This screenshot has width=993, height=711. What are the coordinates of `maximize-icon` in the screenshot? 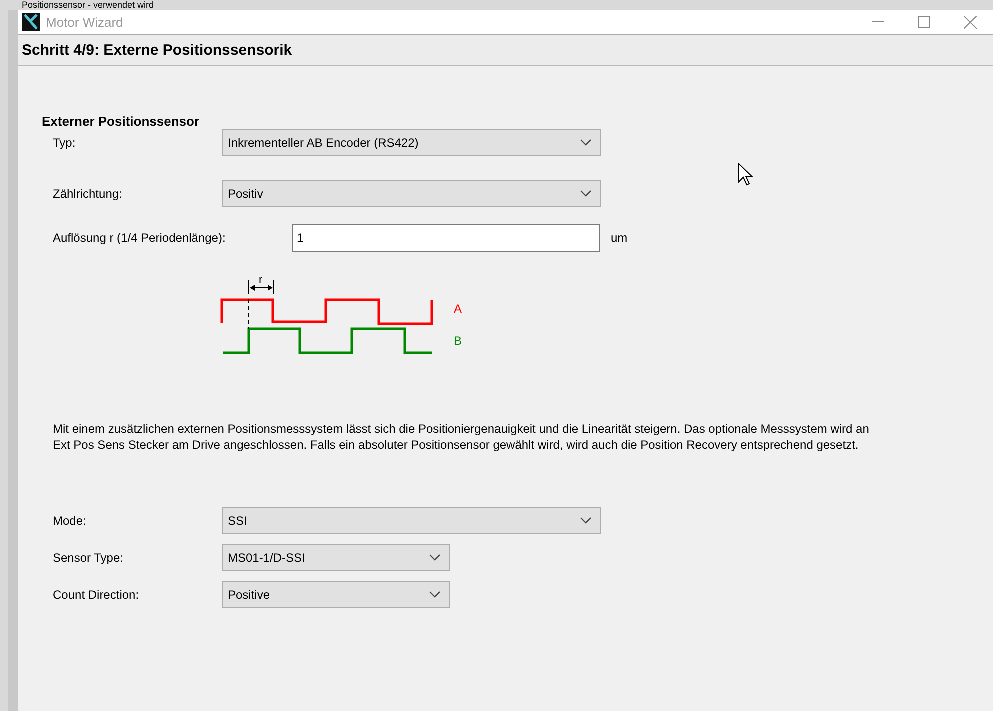 It's located at (924, 22).